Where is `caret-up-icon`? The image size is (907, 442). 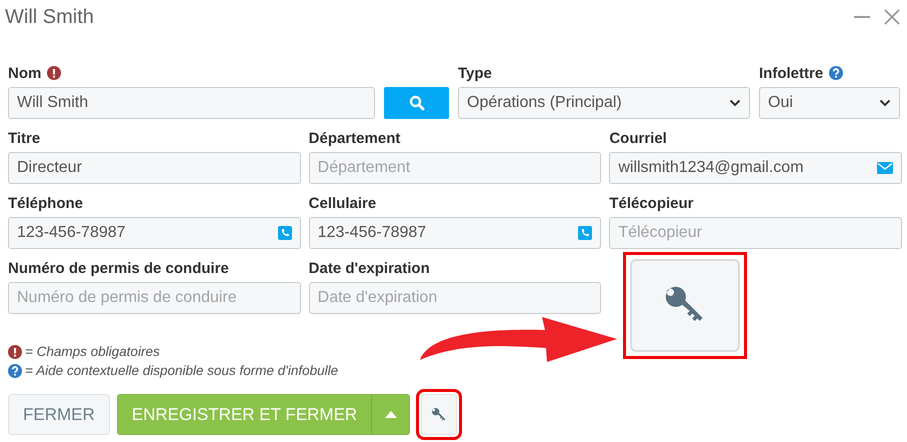
caret-up-icon is located at coordinates (390, 414).